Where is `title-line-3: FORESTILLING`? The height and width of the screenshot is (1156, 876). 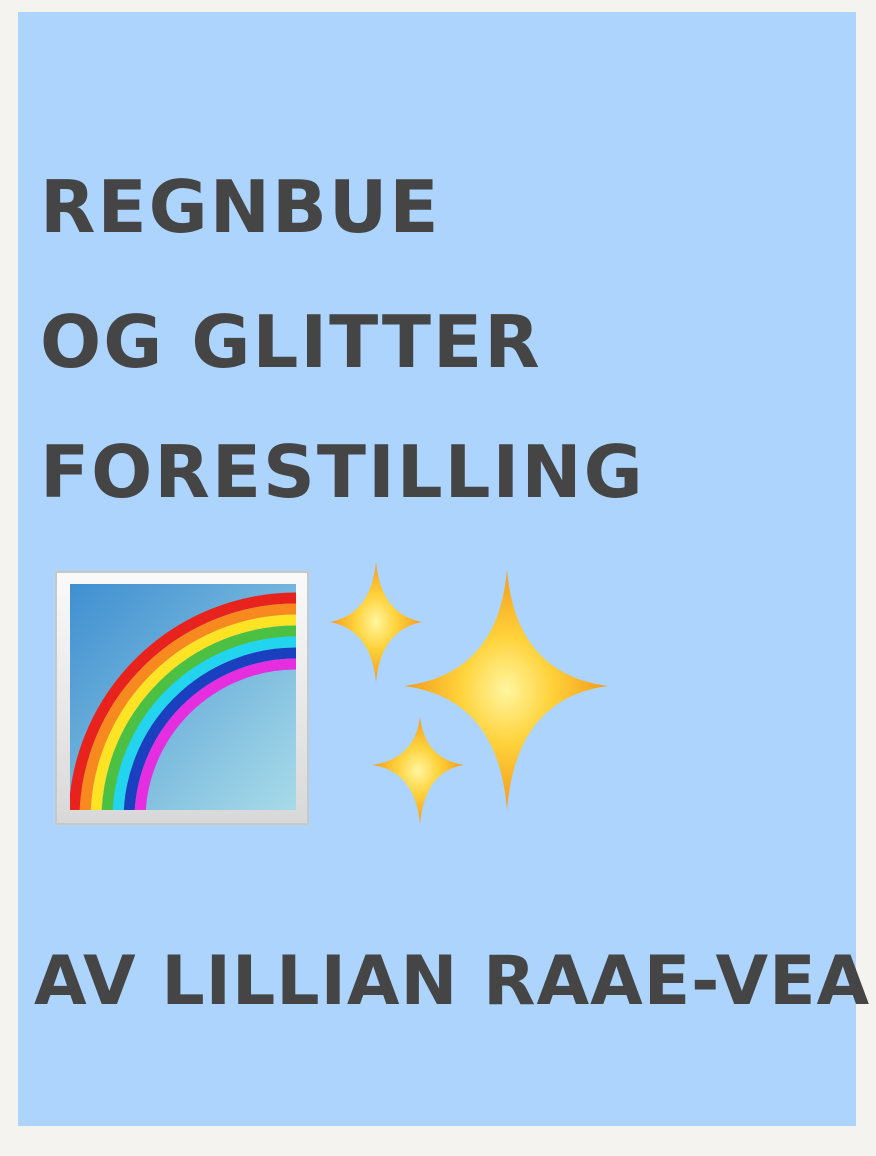
title-line-3: FORESTILLING is located at coordinates (342, 472).